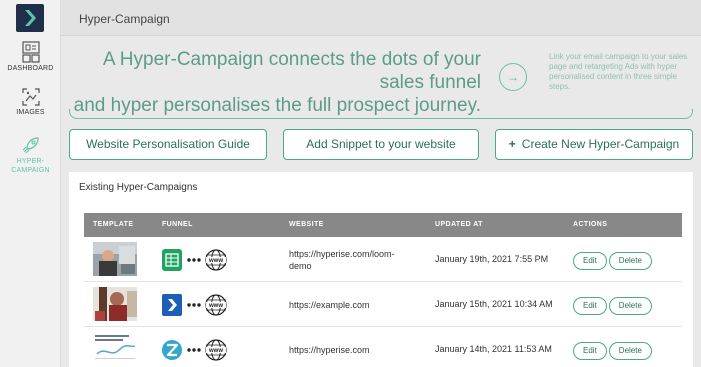 Image resolution: width=701 pixels, height=367 pixels. What do you see at coordinates (349, 350) in the screenshot?
I see `website-cell: https://hyperise.com` at bounding box center [349, 350].